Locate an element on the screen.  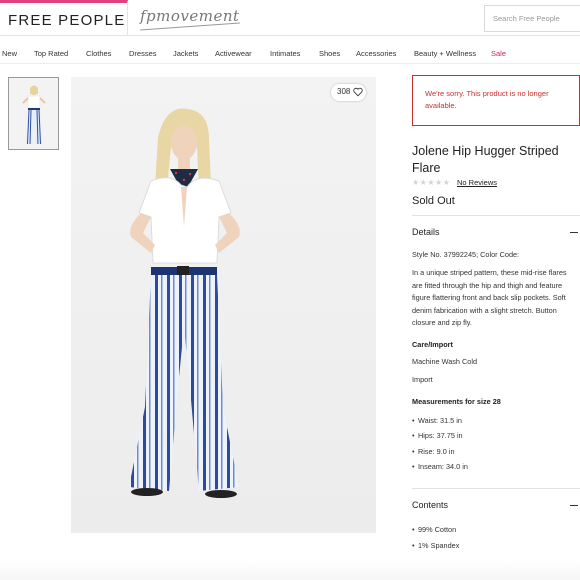
product-thumbnail is located at coordinates (33, 113).